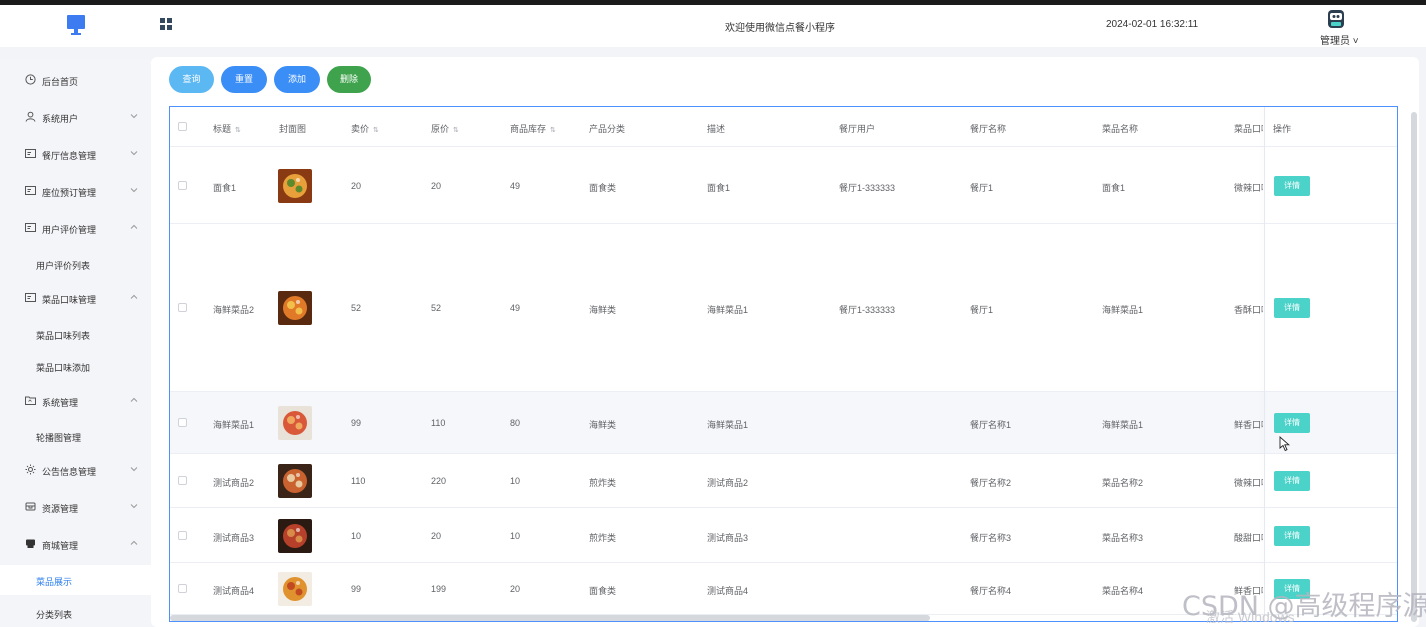 This screenshot has width=1426, height=627. I want to click on column-header-restaurant-name: 餐厅名称, so click(988, 129).